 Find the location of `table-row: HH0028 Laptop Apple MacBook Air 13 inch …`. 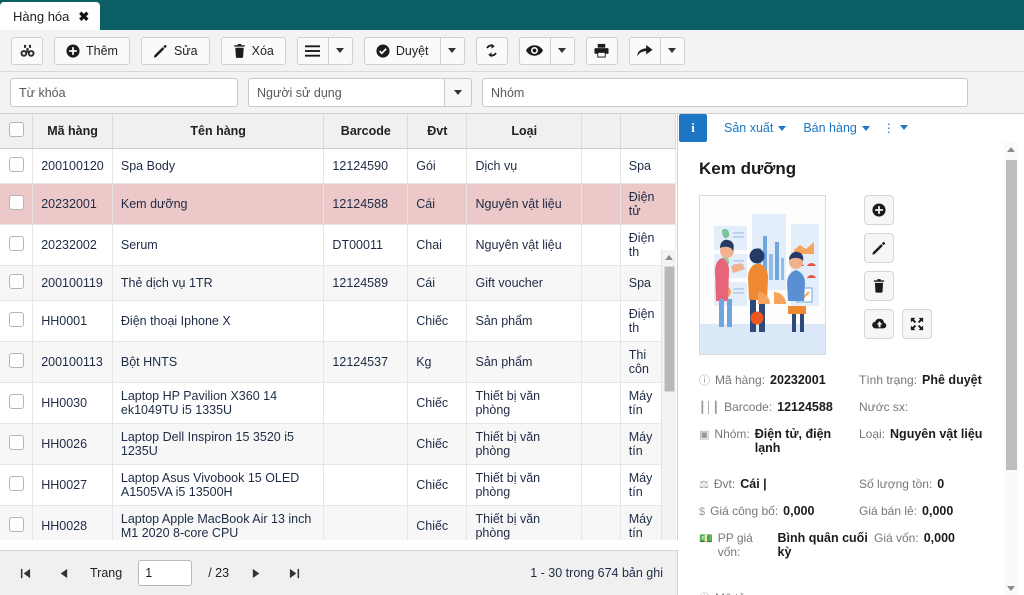

table-row: HH0028 Laptop Apple MacBook Air 13 inch … is located at coordinates (338, 522).